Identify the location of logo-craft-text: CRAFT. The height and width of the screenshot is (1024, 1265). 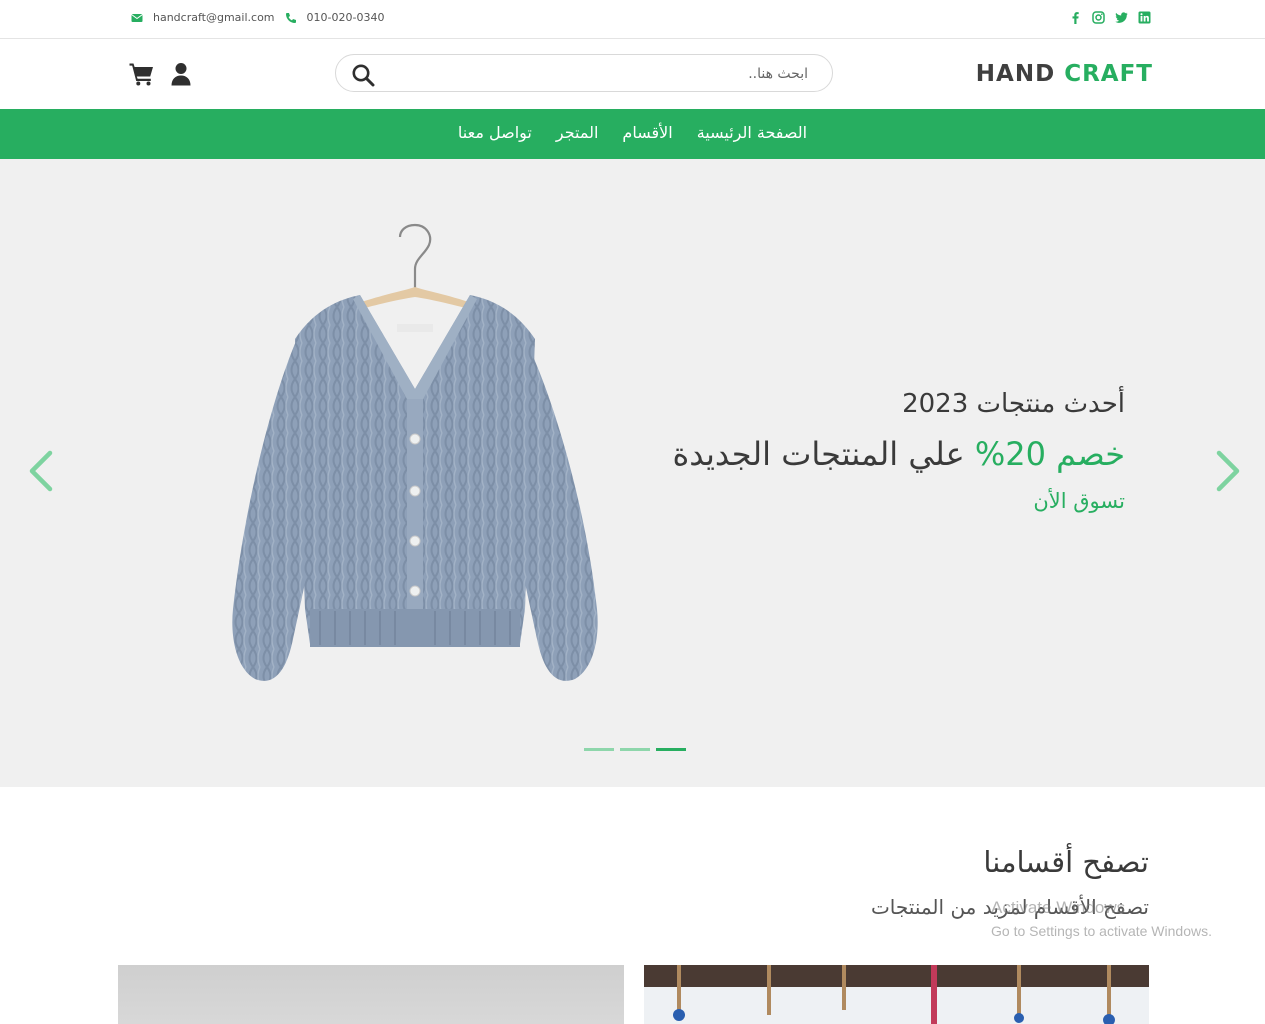
(1108, 74).